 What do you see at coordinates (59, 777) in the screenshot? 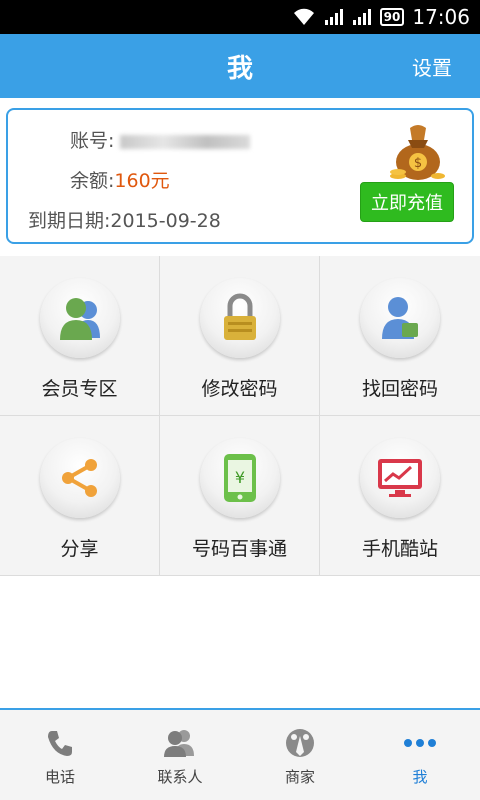
I see `nav-label: 电话` at bounding box center [59, 777].